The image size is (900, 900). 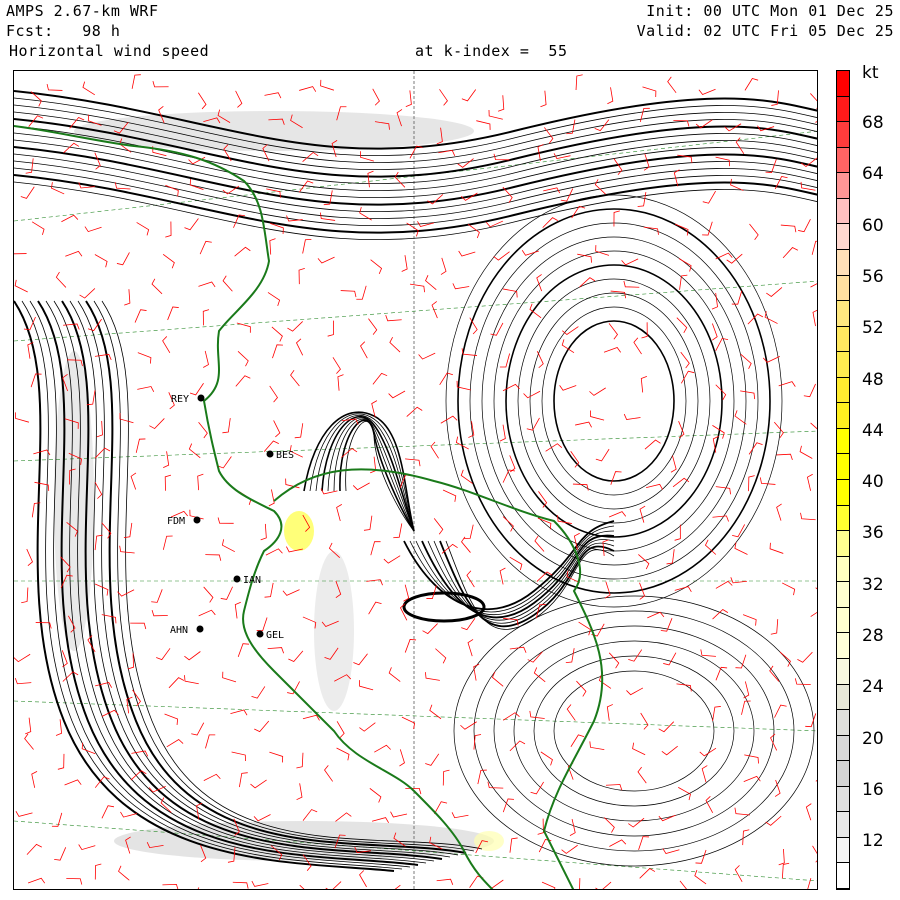 What do you see at coordinates (873, 225) in the screenshot?
I see `colorbar-label: 60` at bounding box center [873, 225].